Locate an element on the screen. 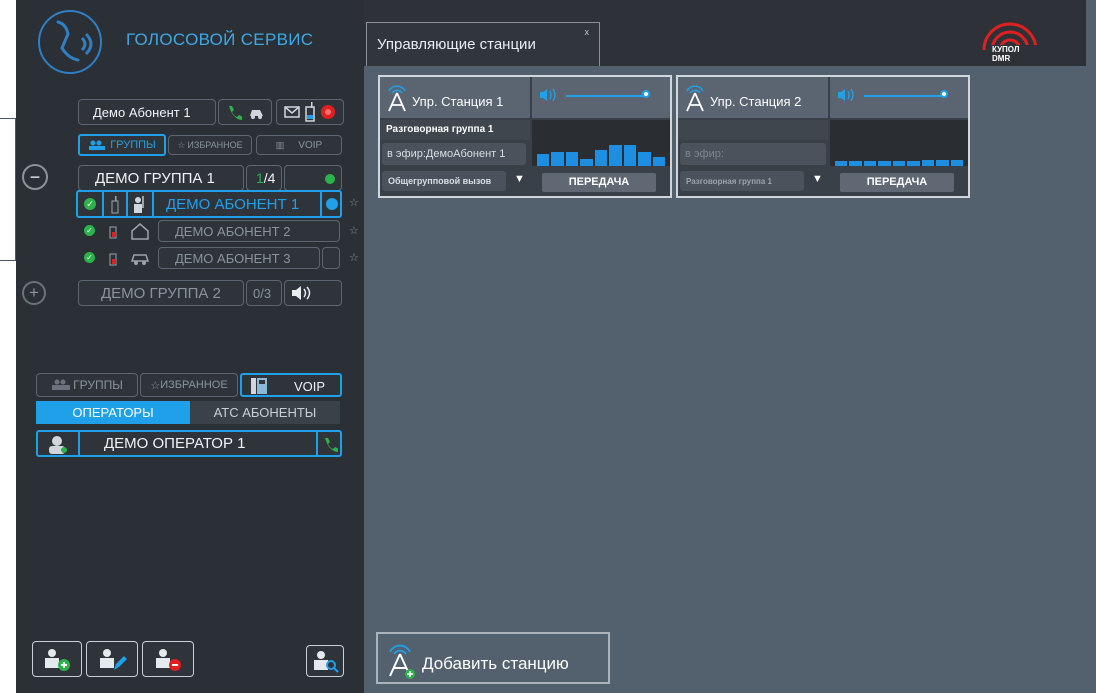  user-actions is located at coordinates (245, 112).